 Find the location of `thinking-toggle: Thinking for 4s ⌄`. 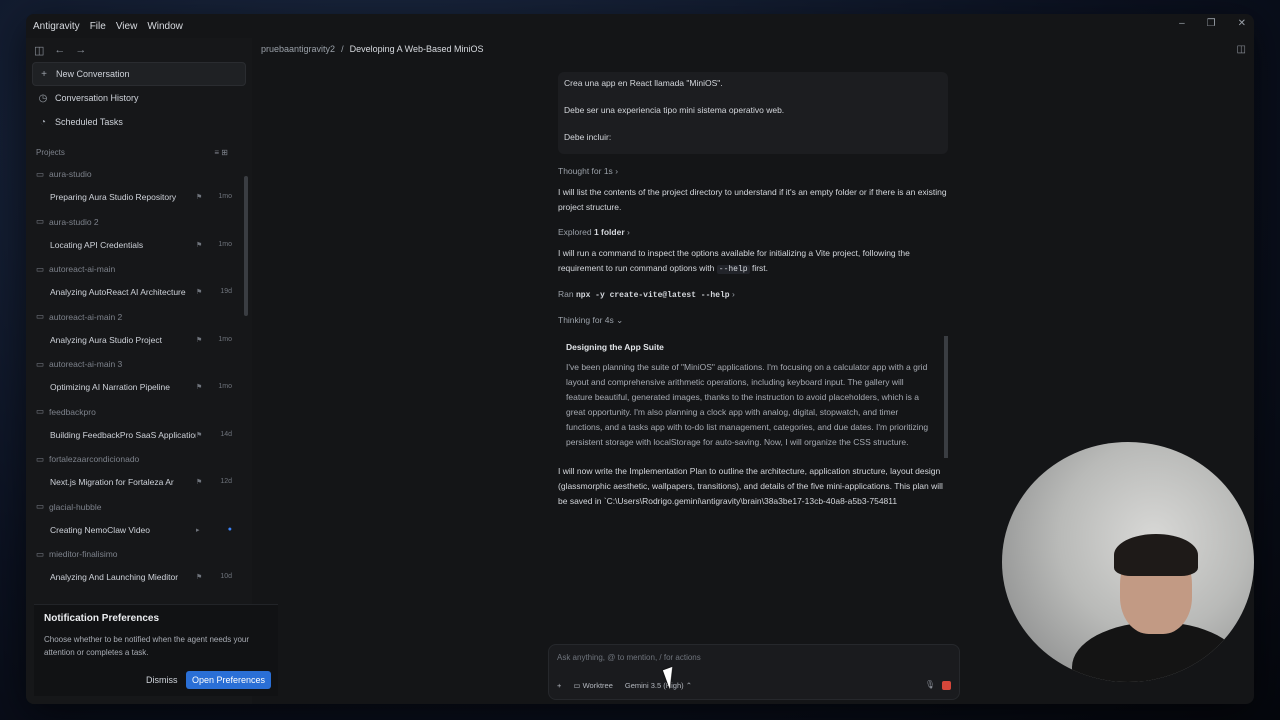

thinking-toggle: Thinking for 4s ⌄ is located at coordinates (753, 320).